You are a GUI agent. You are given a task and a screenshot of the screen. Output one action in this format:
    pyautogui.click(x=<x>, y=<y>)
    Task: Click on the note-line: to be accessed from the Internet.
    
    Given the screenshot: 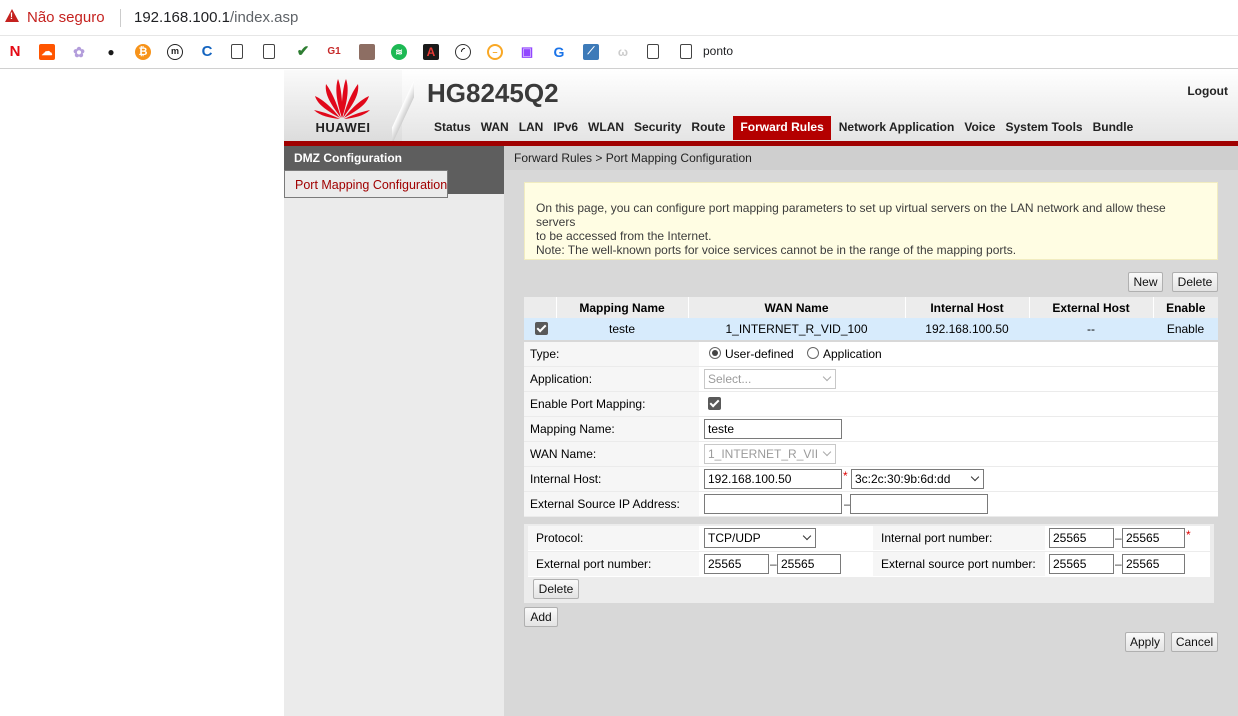 What is the action you would take?
    pyautogui.click(x=624, y=236)
    